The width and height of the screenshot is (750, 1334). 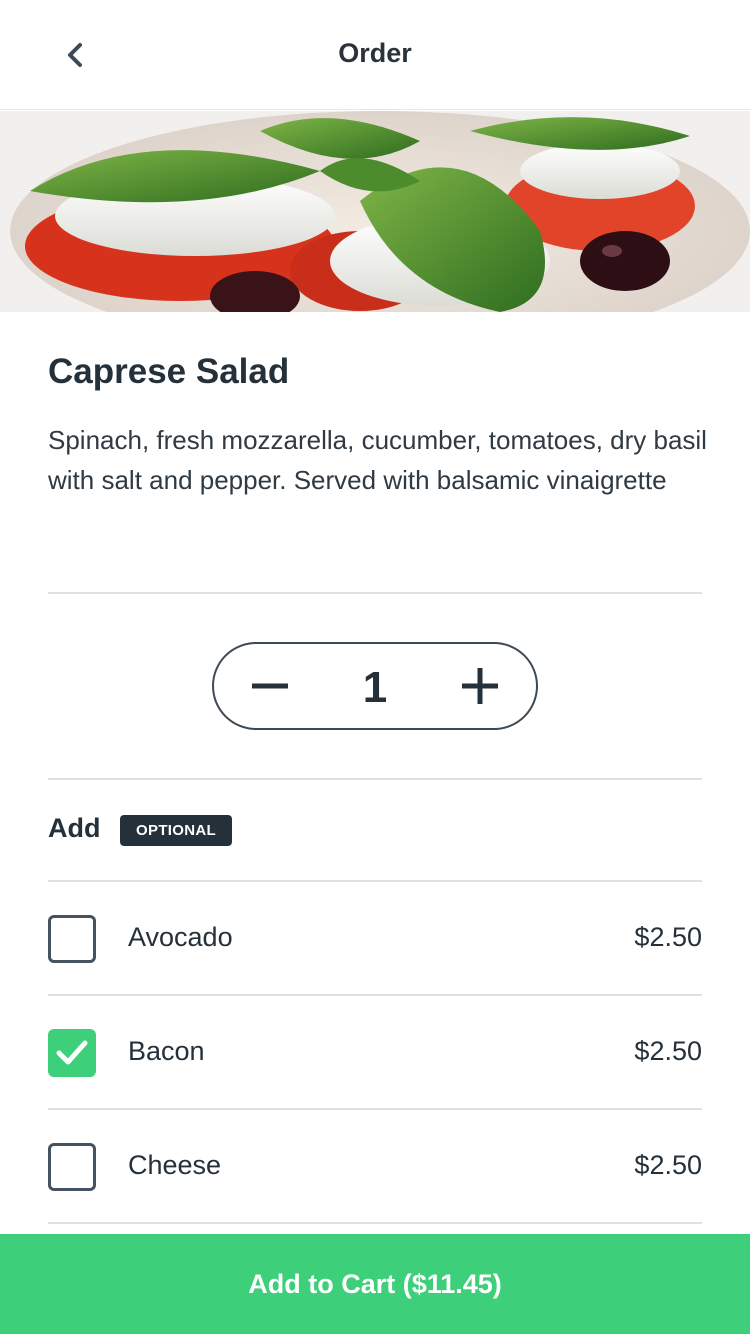 I want to click on optional-badge: OPTIONAL, so click(x=176, y=830).